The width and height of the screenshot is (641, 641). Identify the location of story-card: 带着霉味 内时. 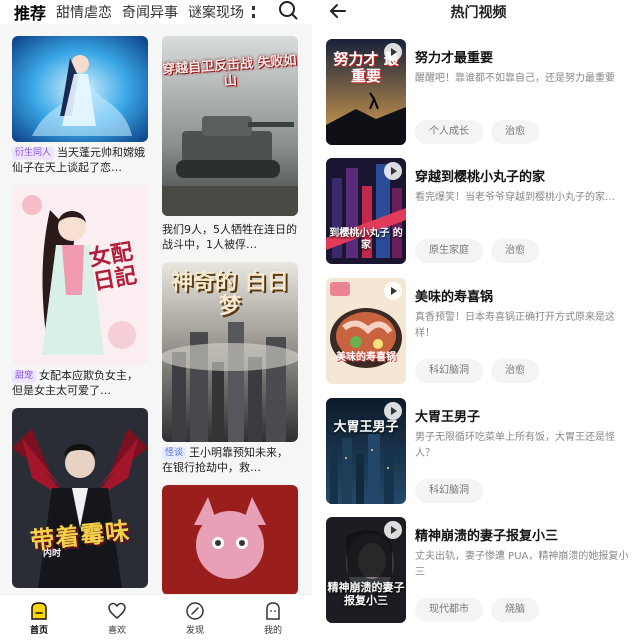
(80, 498).